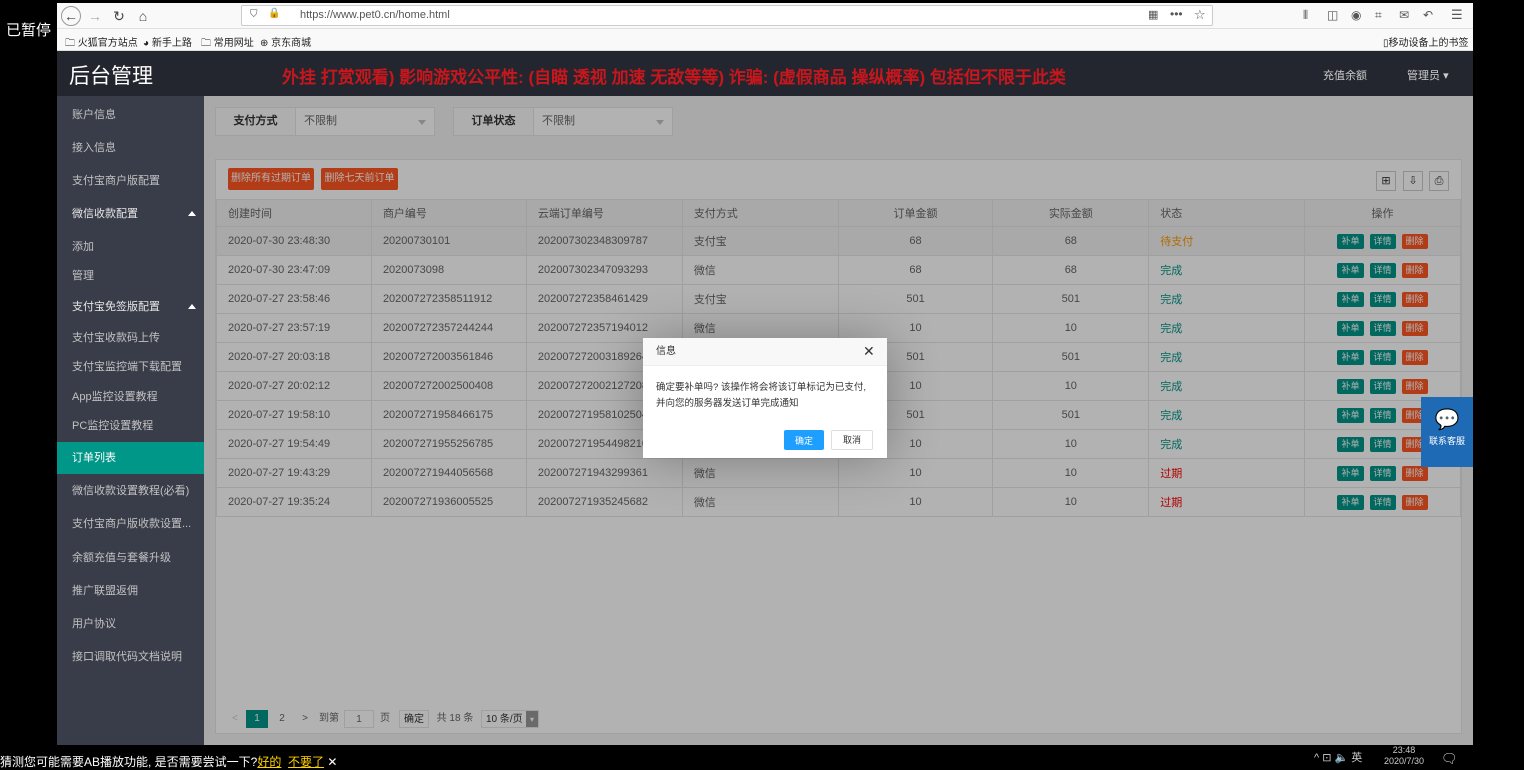 Image resolution: width=1524 pixels, height=770 pixels. I want to click on sidebar-item: 微信收款设置教程(必看), so click(130, 491).